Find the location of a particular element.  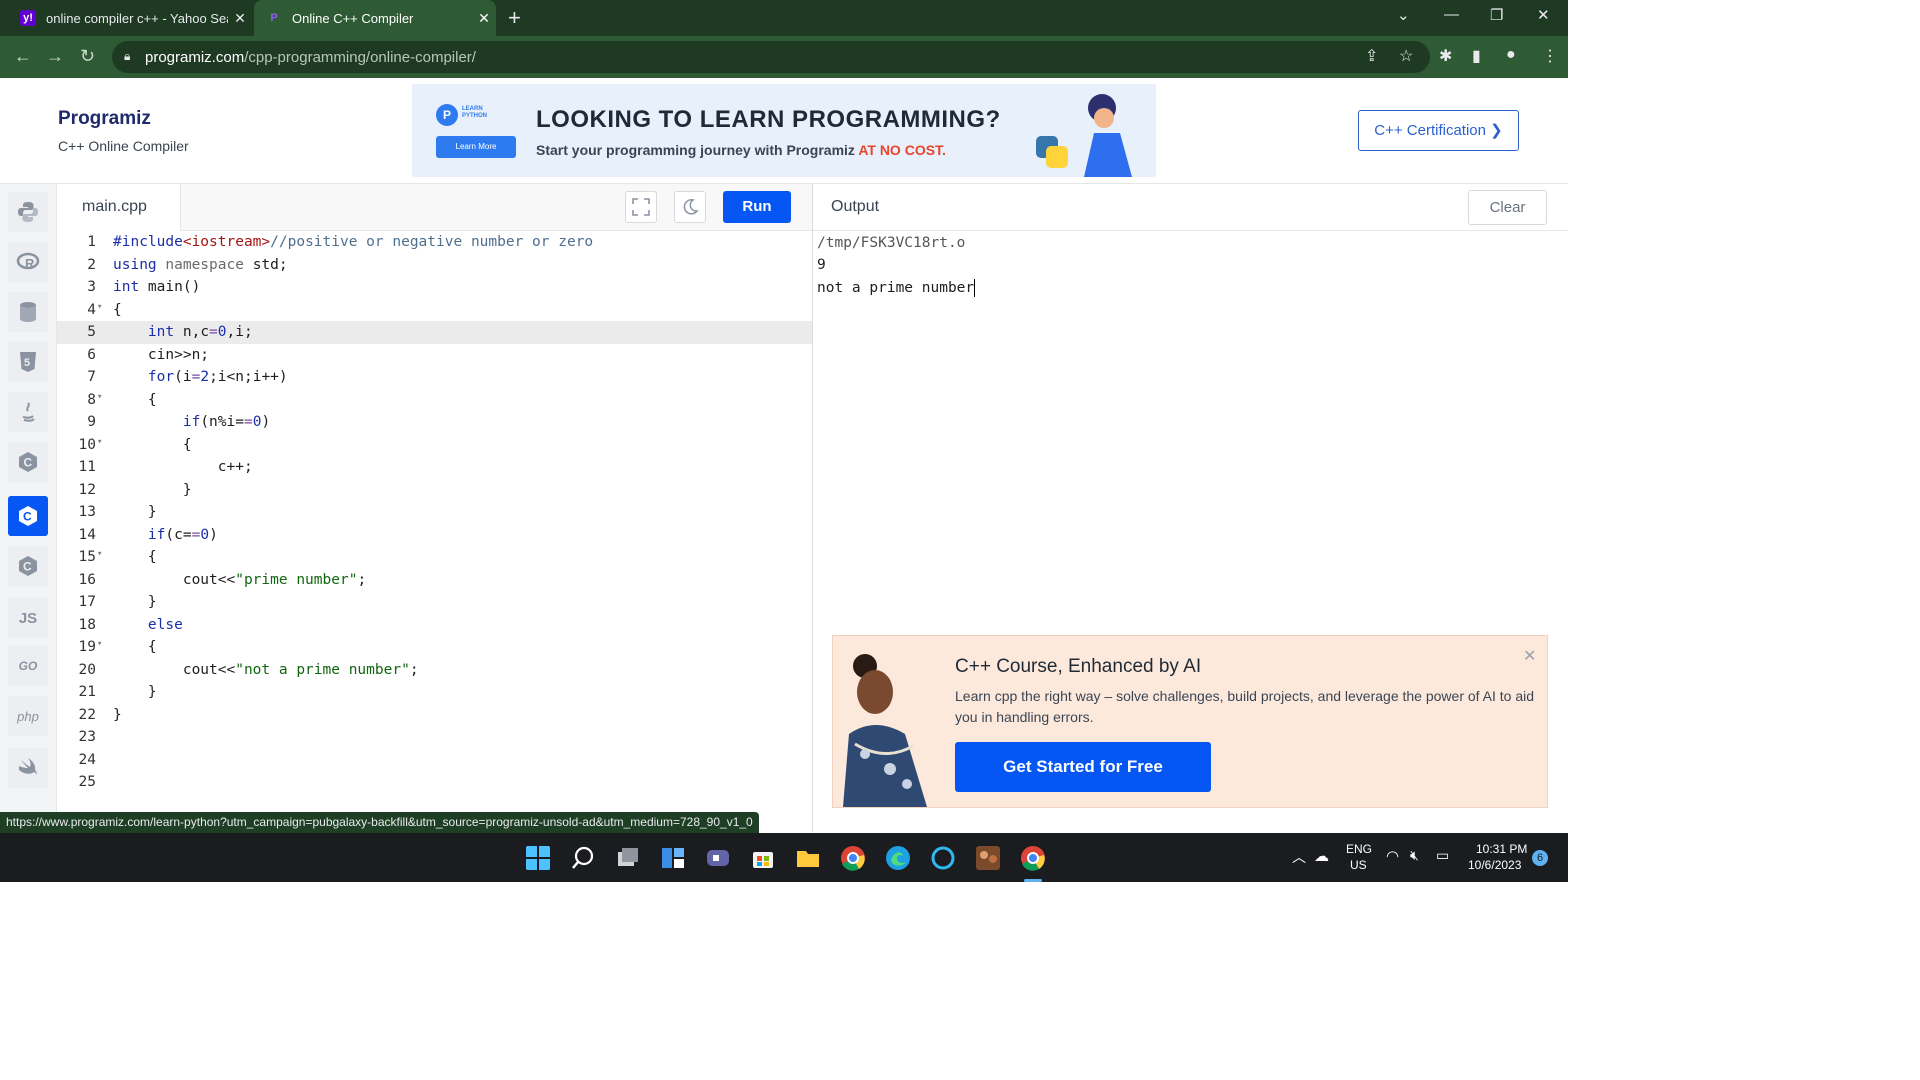

clock-time: 10:31 PM is located at coordinates (1501, 849).